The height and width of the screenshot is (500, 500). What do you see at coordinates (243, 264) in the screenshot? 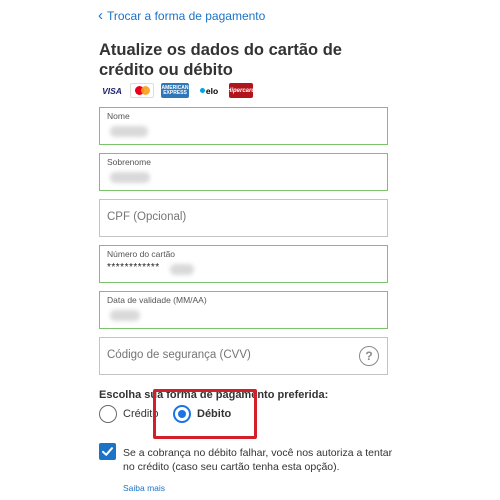
I see `card-number-field: Número do cartão ************` at bounding box center [243, 264].